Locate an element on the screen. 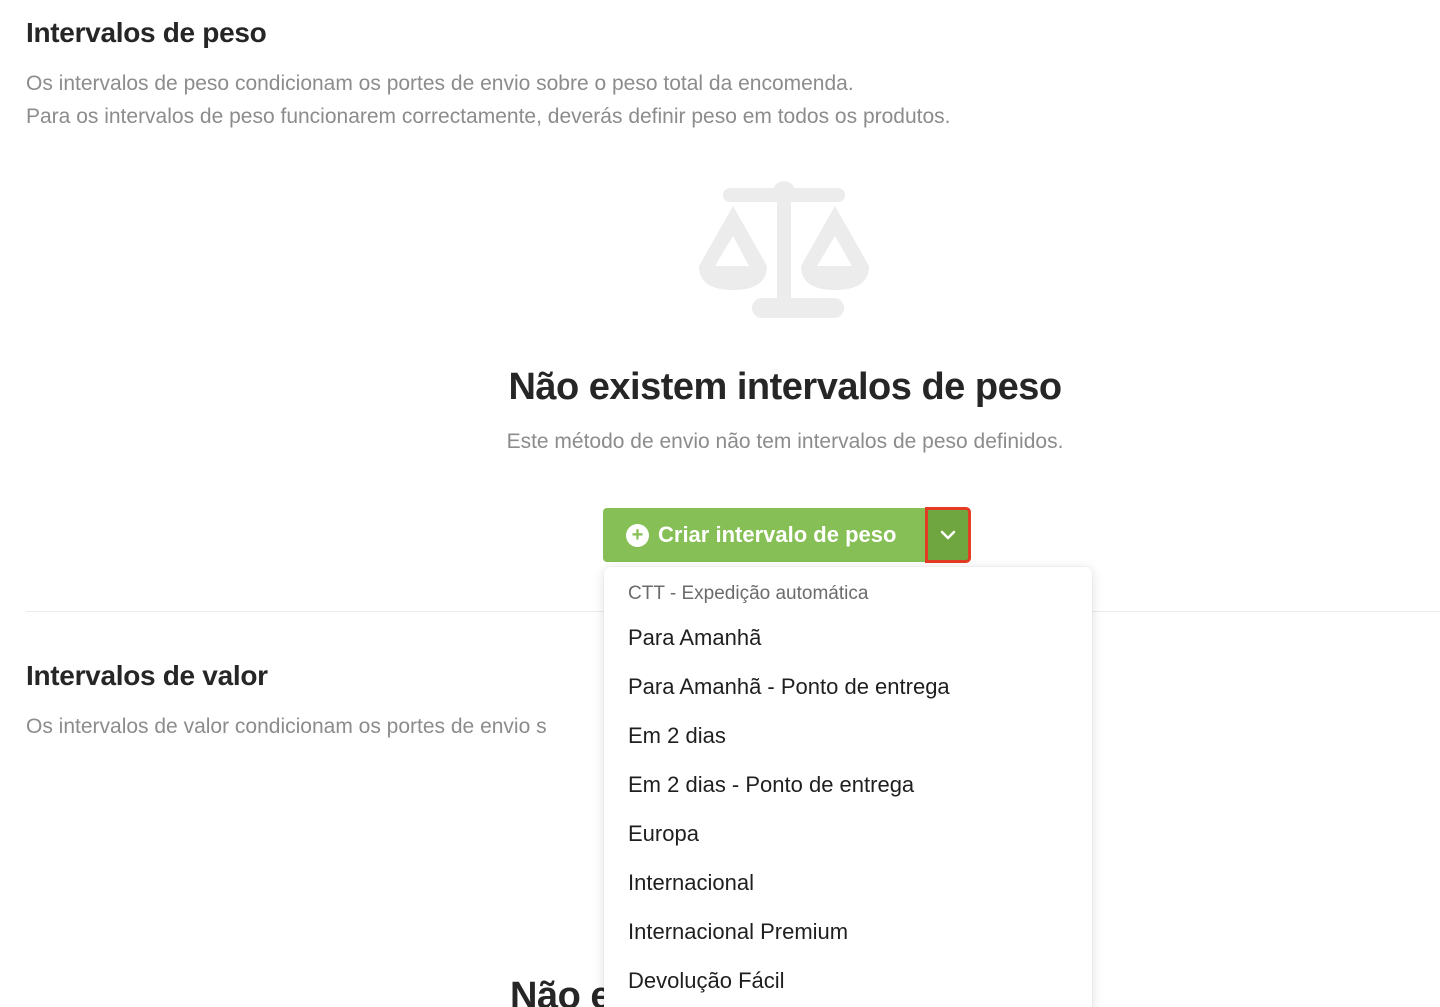 The width and height of the screenshot is (1440, 1007). chevron-down-icon is located at coordinates (948, 535).